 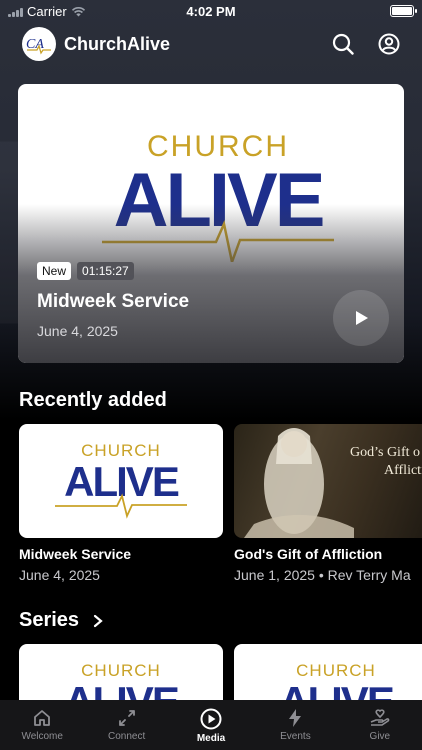 What do you see at coordinates (211, 719) in the screenshot?
I see `play-circle-icon` at bounding box center [211, 719].